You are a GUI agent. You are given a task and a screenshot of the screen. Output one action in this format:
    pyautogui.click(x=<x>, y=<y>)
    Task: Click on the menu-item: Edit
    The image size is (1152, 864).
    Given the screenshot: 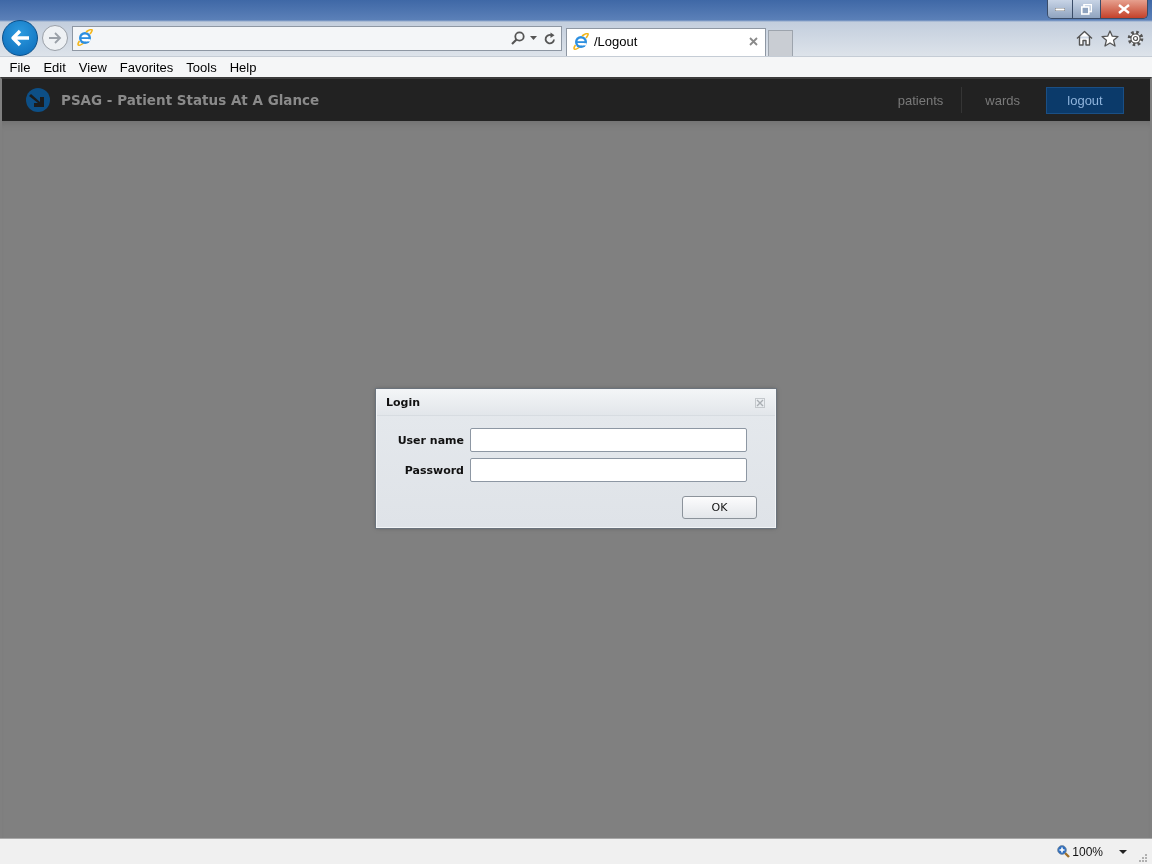 What is the action you would take?
    pyautogui.click(x=54, y=67)
    